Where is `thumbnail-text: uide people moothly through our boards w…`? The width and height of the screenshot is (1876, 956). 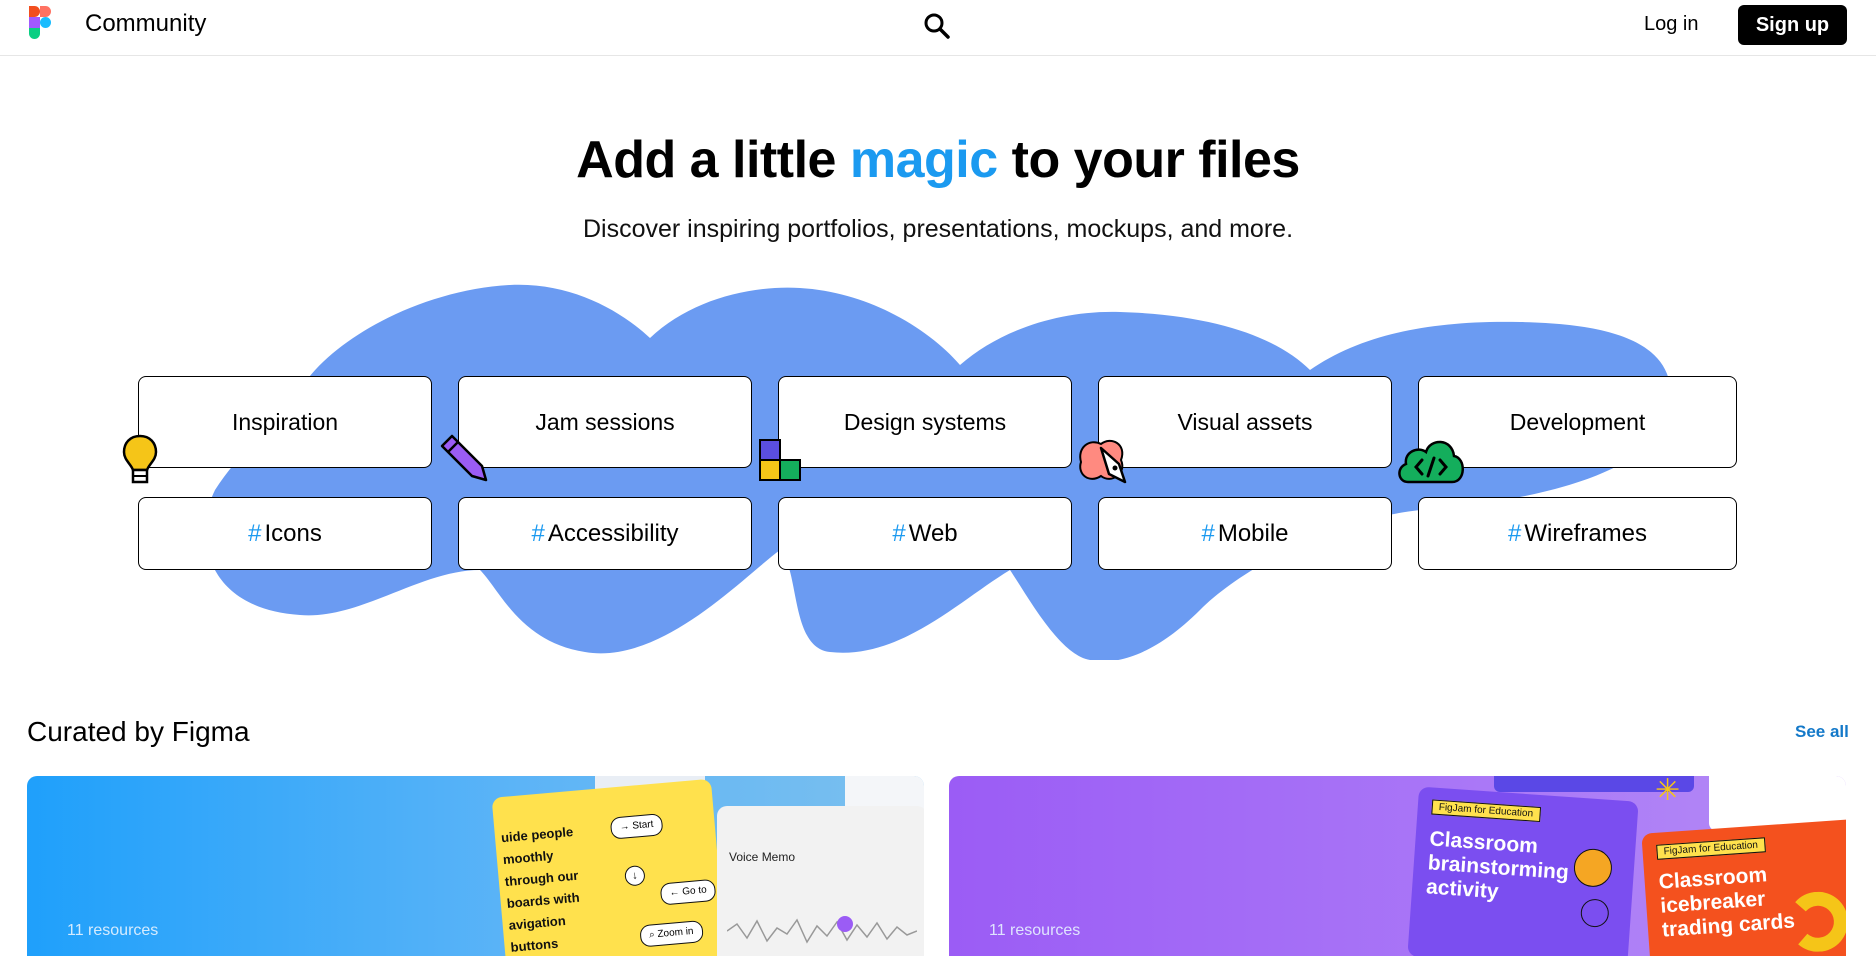 thumbnail-text: uide people moothly through our boards w… is located at coordinates (540, 889).